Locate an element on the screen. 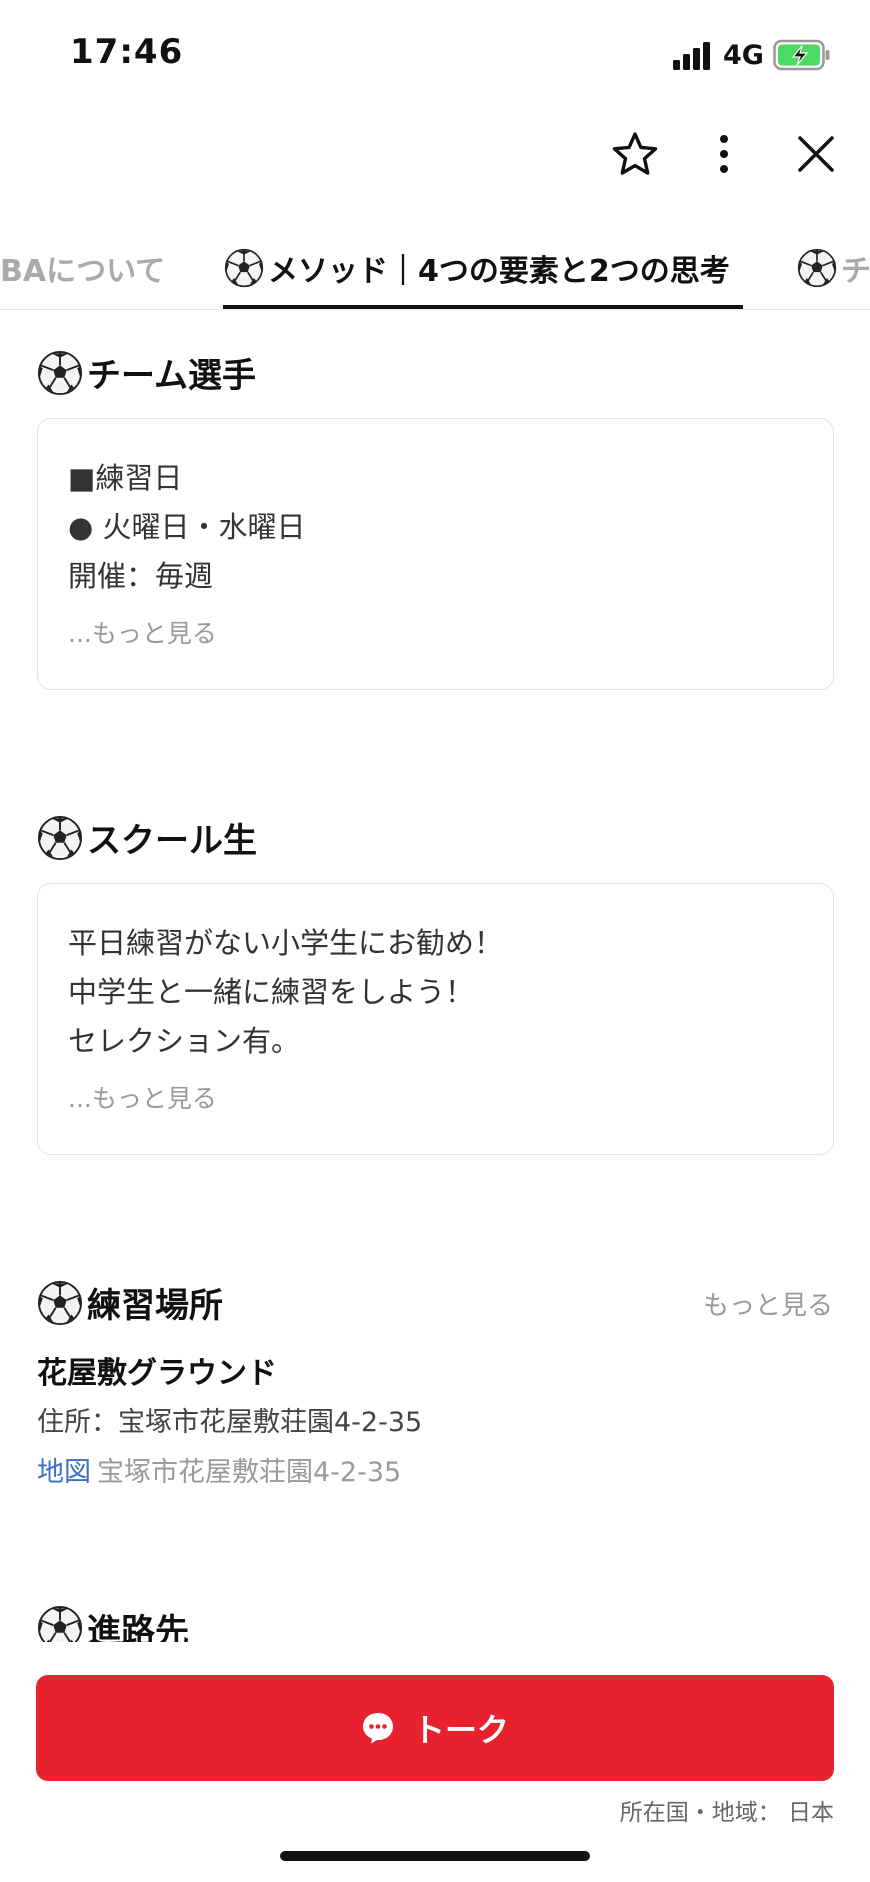 This screenshot has height=1882, width=870. team-card: ■練習日 ● 火曜日・水曜日 開催：毎週 ...もっと見る is located at coordinates (435, 554).